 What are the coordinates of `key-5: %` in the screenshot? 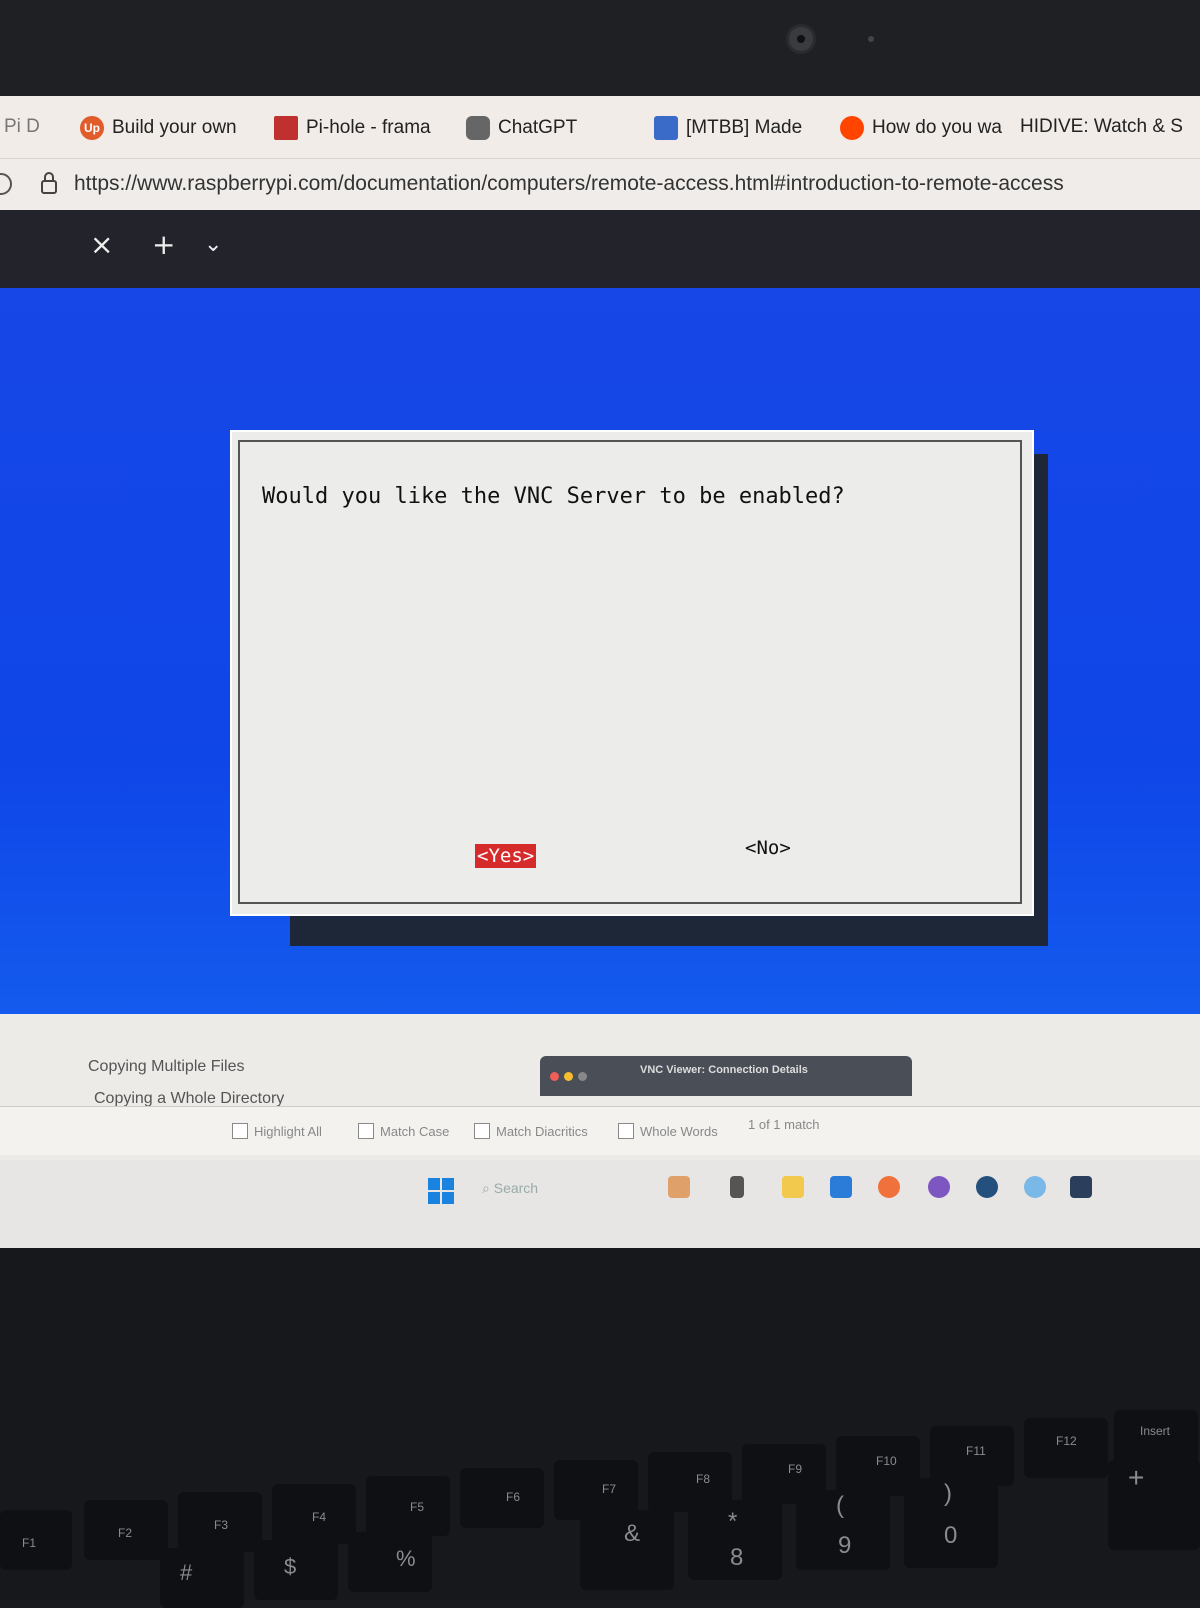 It's located at (390, 1562).